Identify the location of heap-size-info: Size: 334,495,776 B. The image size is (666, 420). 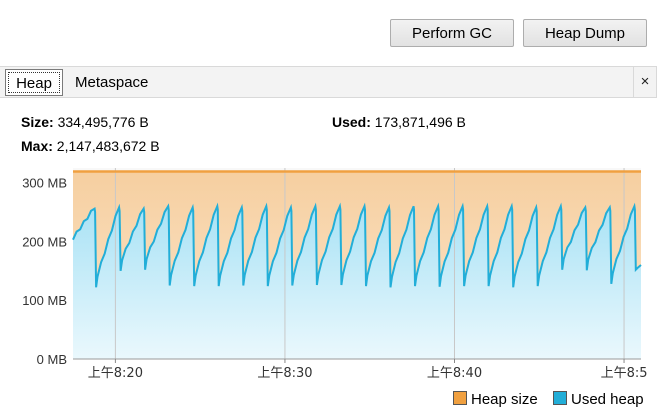
(85, 122).